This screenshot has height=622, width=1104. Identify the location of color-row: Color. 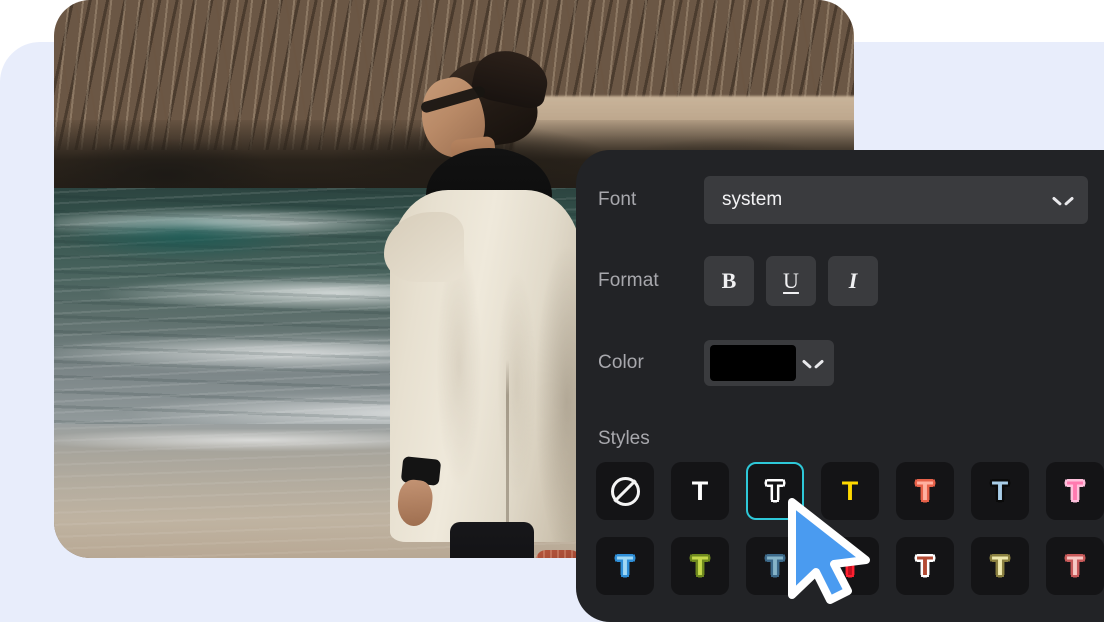
(716, 363).